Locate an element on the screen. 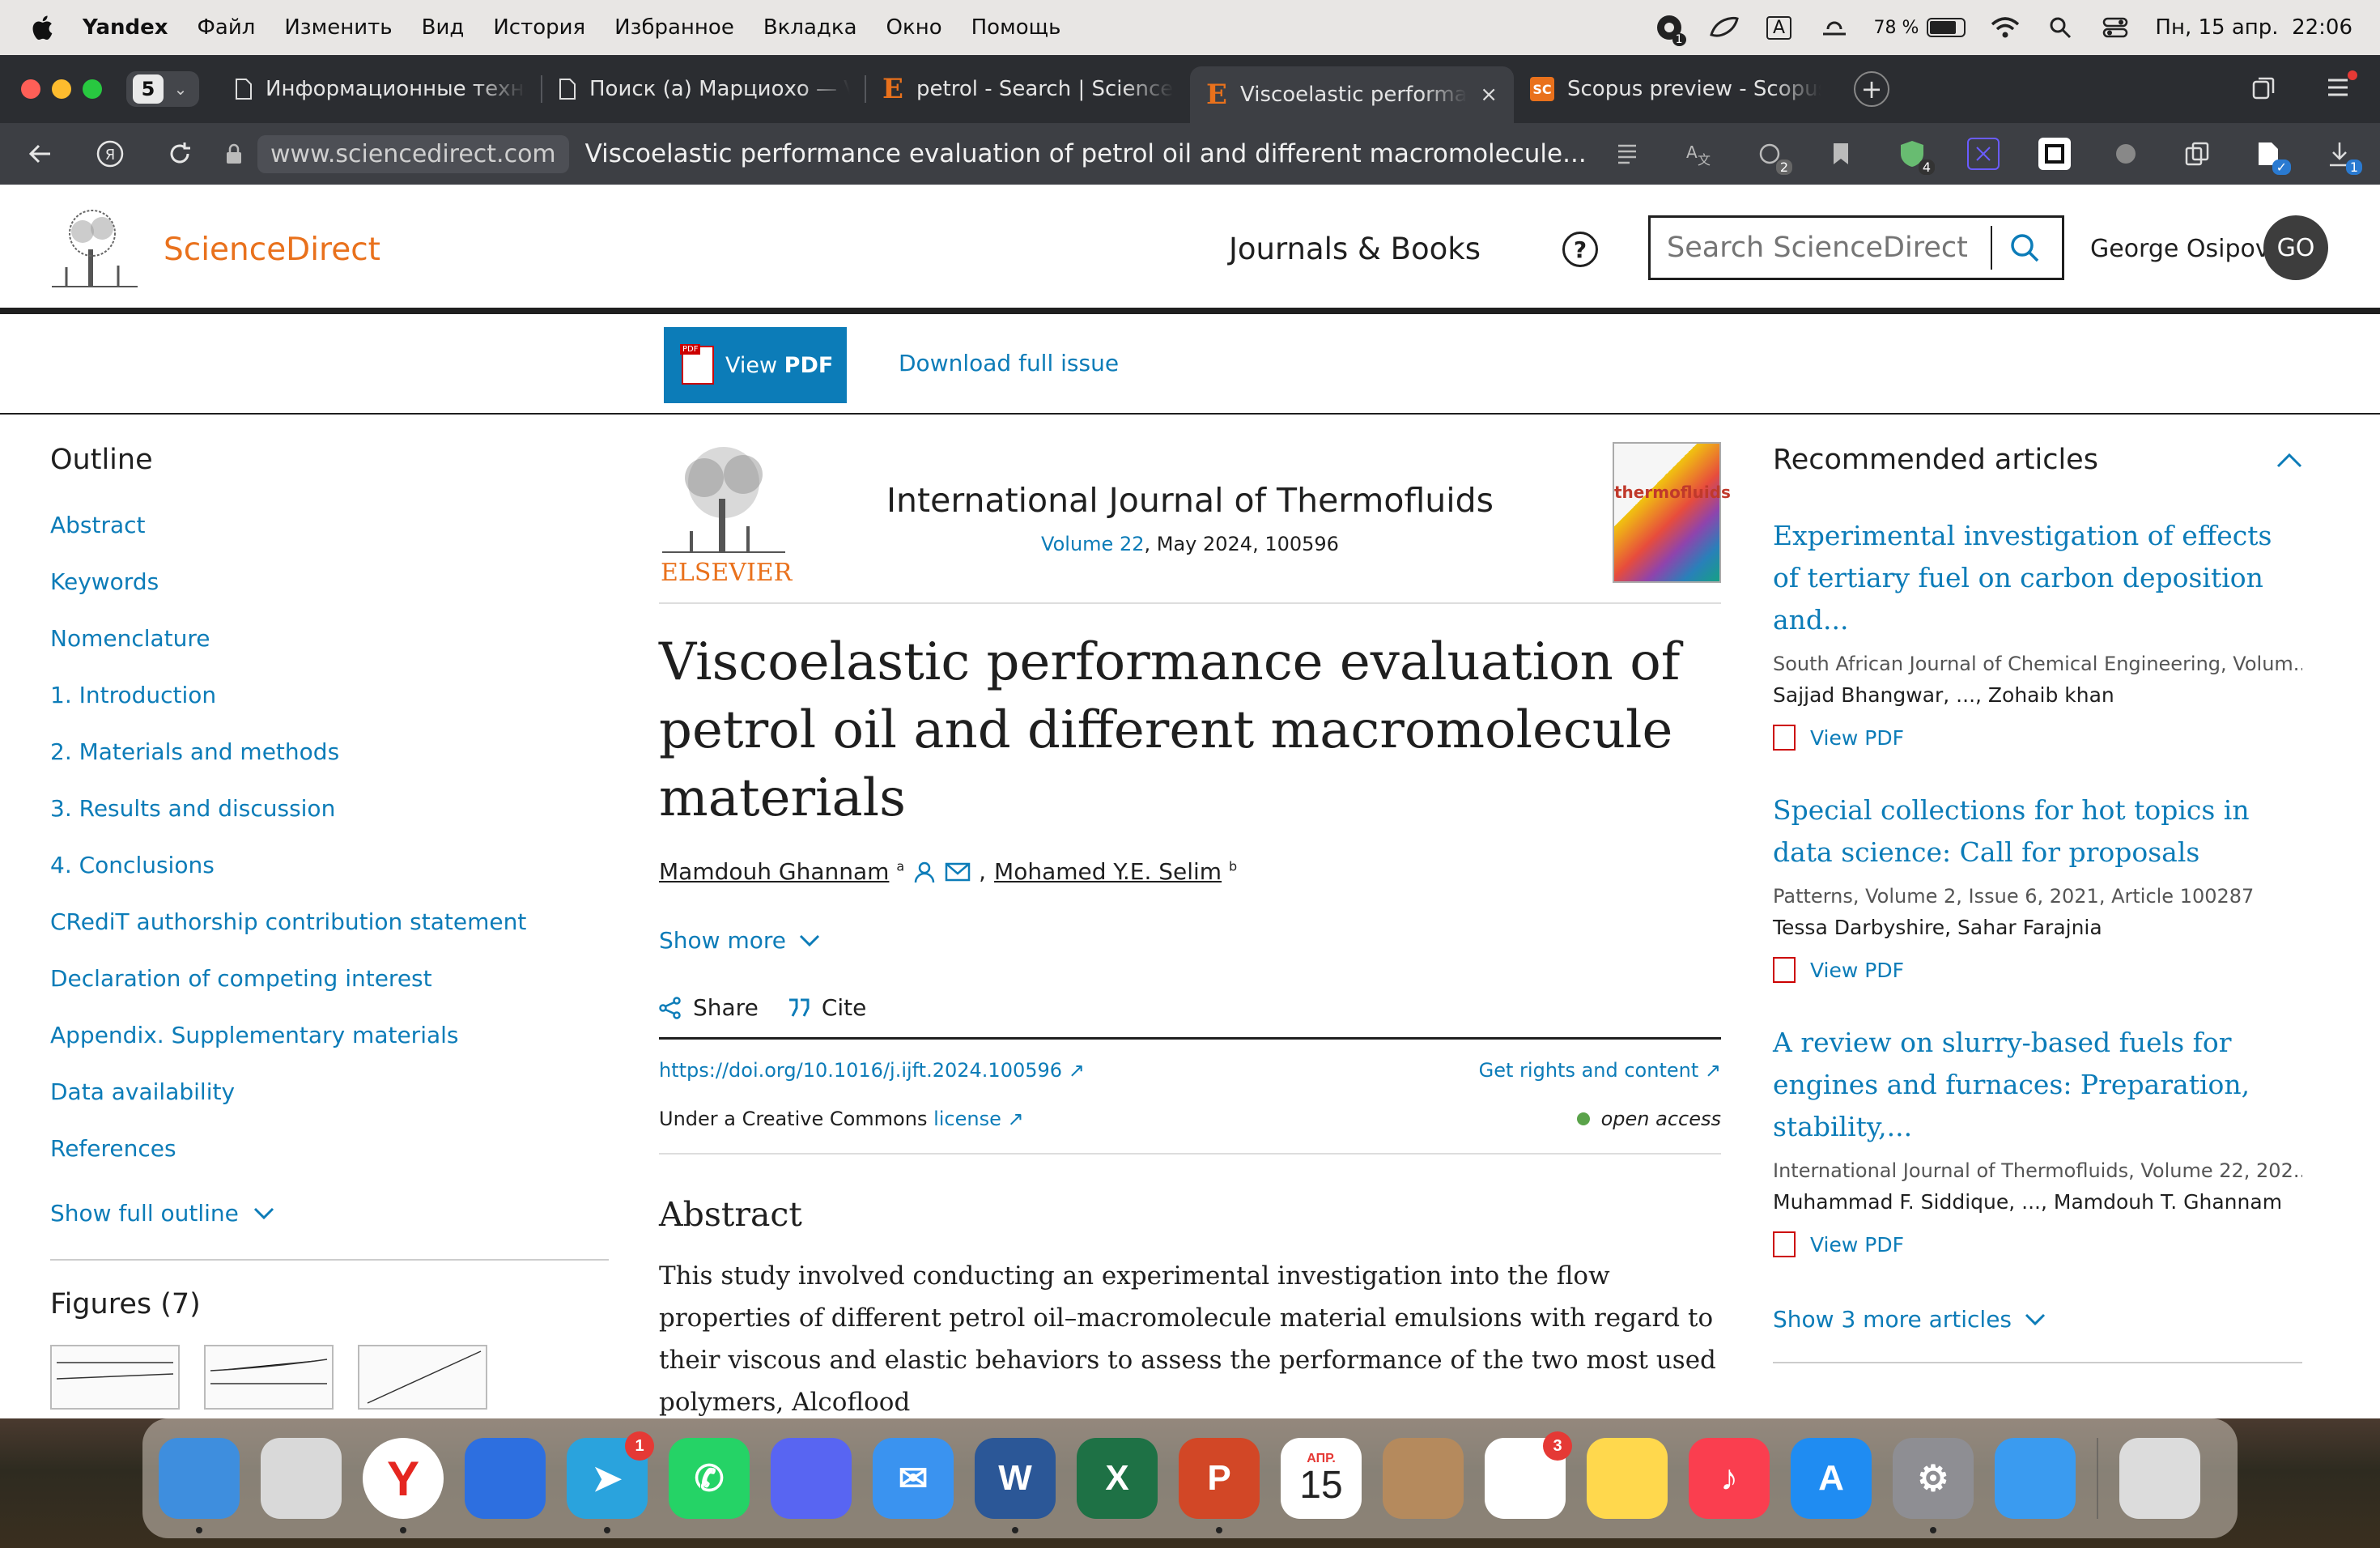 The height and width of the screenshot is (1548, 2380). elsevier-tree-logo is located at coordinates (94, 250).